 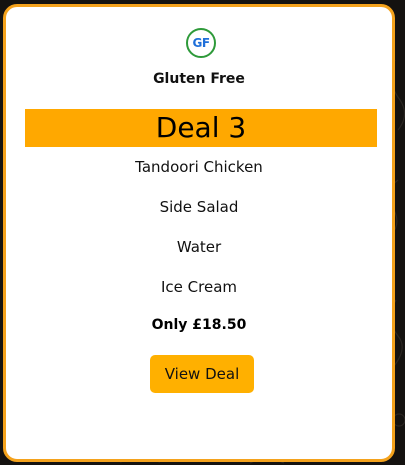 I want to click on deal-price: Only £18.50, so click(x=199, y=325).